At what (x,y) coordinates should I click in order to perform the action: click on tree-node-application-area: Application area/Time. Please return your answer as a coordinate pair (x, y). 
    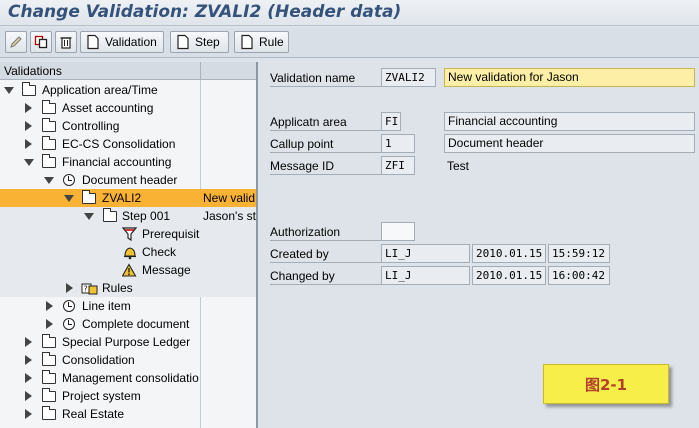
    Looking at the image, I should click on (128, 90).